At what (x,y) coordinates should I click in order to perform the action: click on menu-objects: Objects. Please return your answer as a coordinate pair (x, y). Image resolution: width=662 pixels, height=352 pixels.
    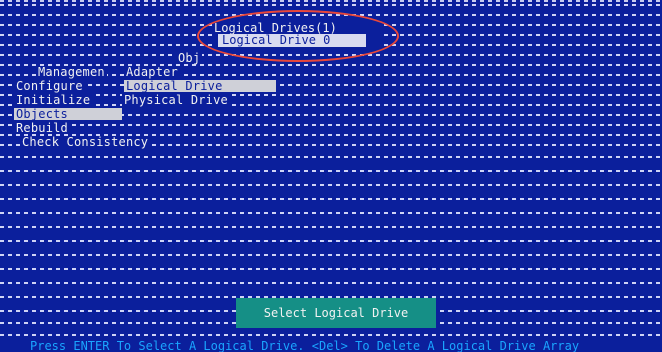
    Looking at the image, I should click on (68, 114).